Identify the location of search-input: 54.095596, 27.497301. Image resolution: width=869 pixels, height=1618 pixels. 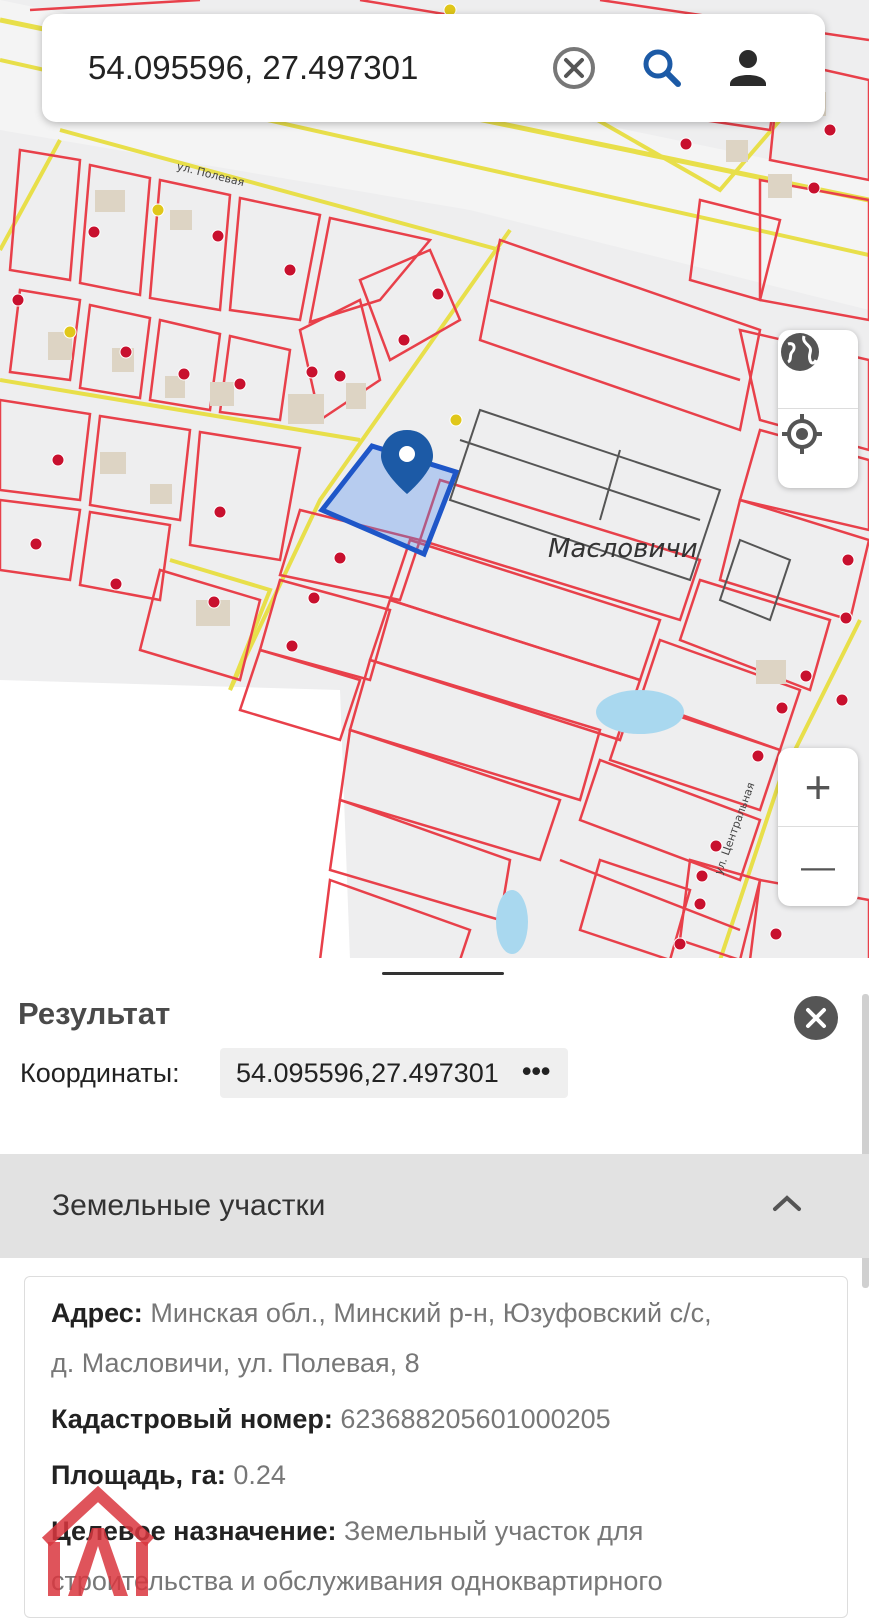
(253, 68).